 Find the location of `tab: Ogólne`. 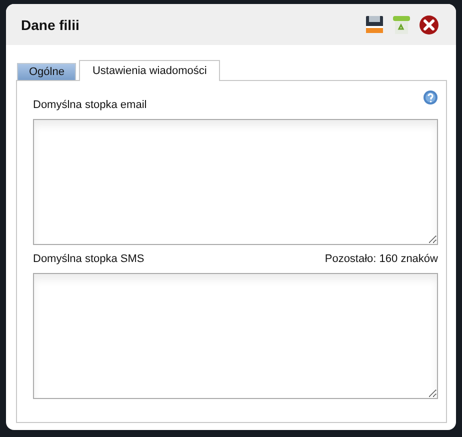

tab: Ogólne is located at coordinates (46, 71).